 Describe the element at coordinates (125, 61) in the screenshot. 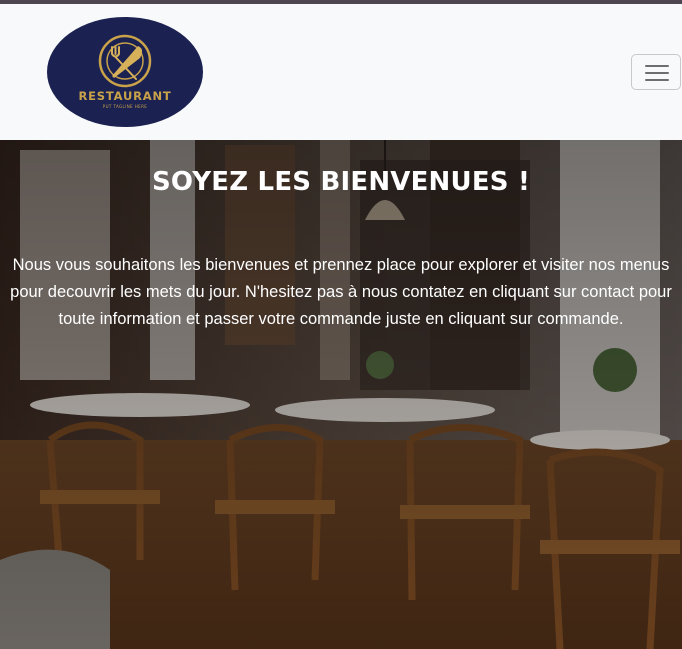

I see `plate-fork-knife-icon` at that location.